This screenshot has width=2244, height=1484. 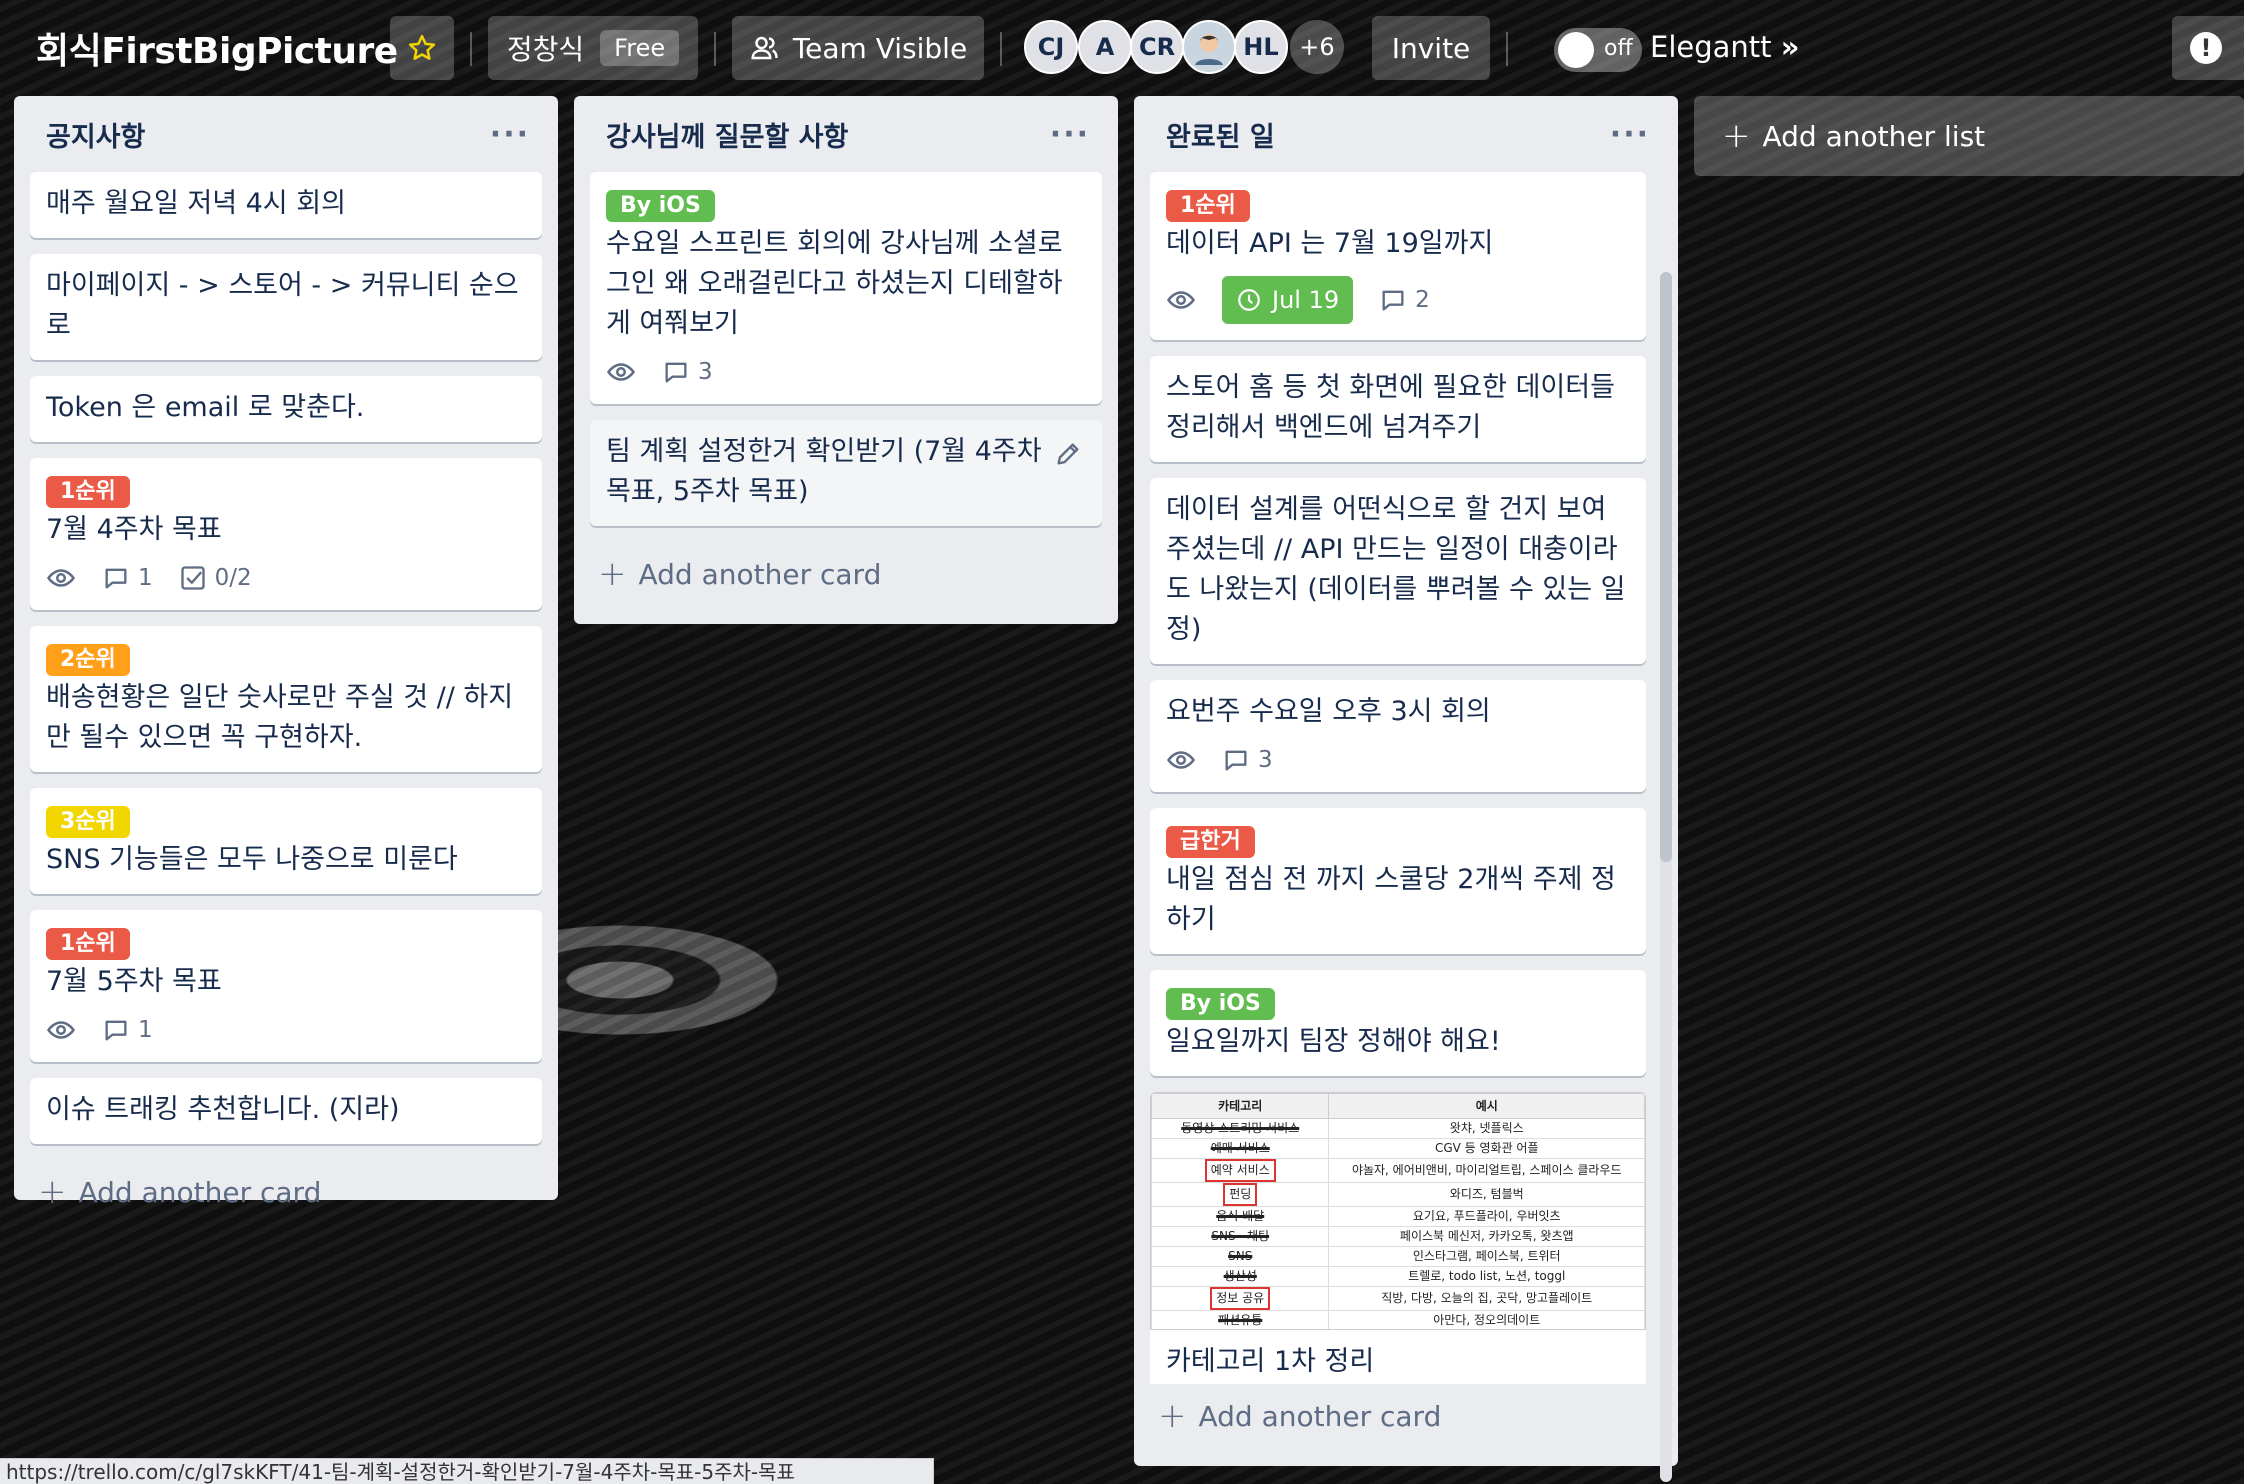 What do you see at coordinates (205, 407) in the screenshot?
I see `card-title: Token 은 email 로 맞춘다.` at bounding box center [205, 407].